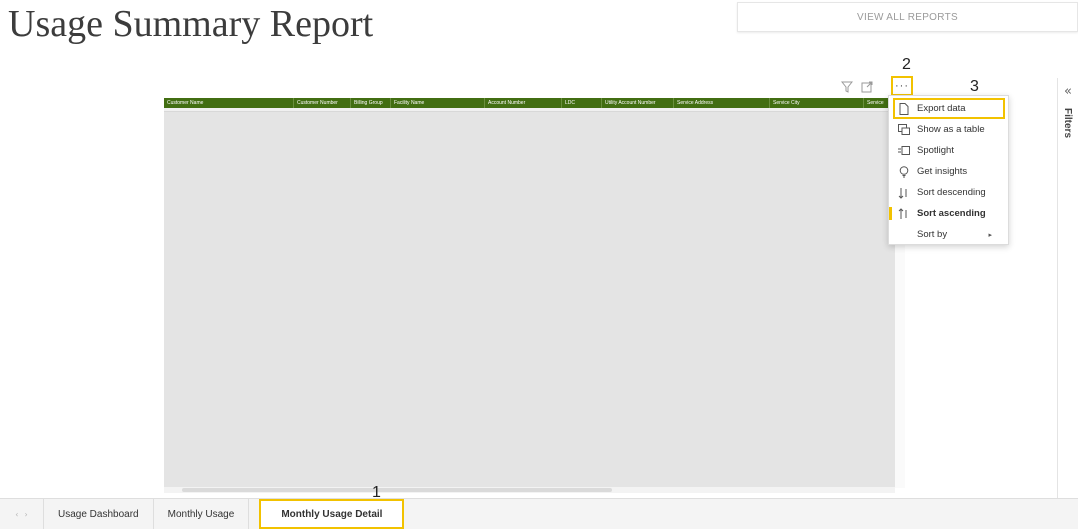  Describe the element at coordinates (16, 514) in the screenshot. I see `chevron-left-icon: ‹` at that location.